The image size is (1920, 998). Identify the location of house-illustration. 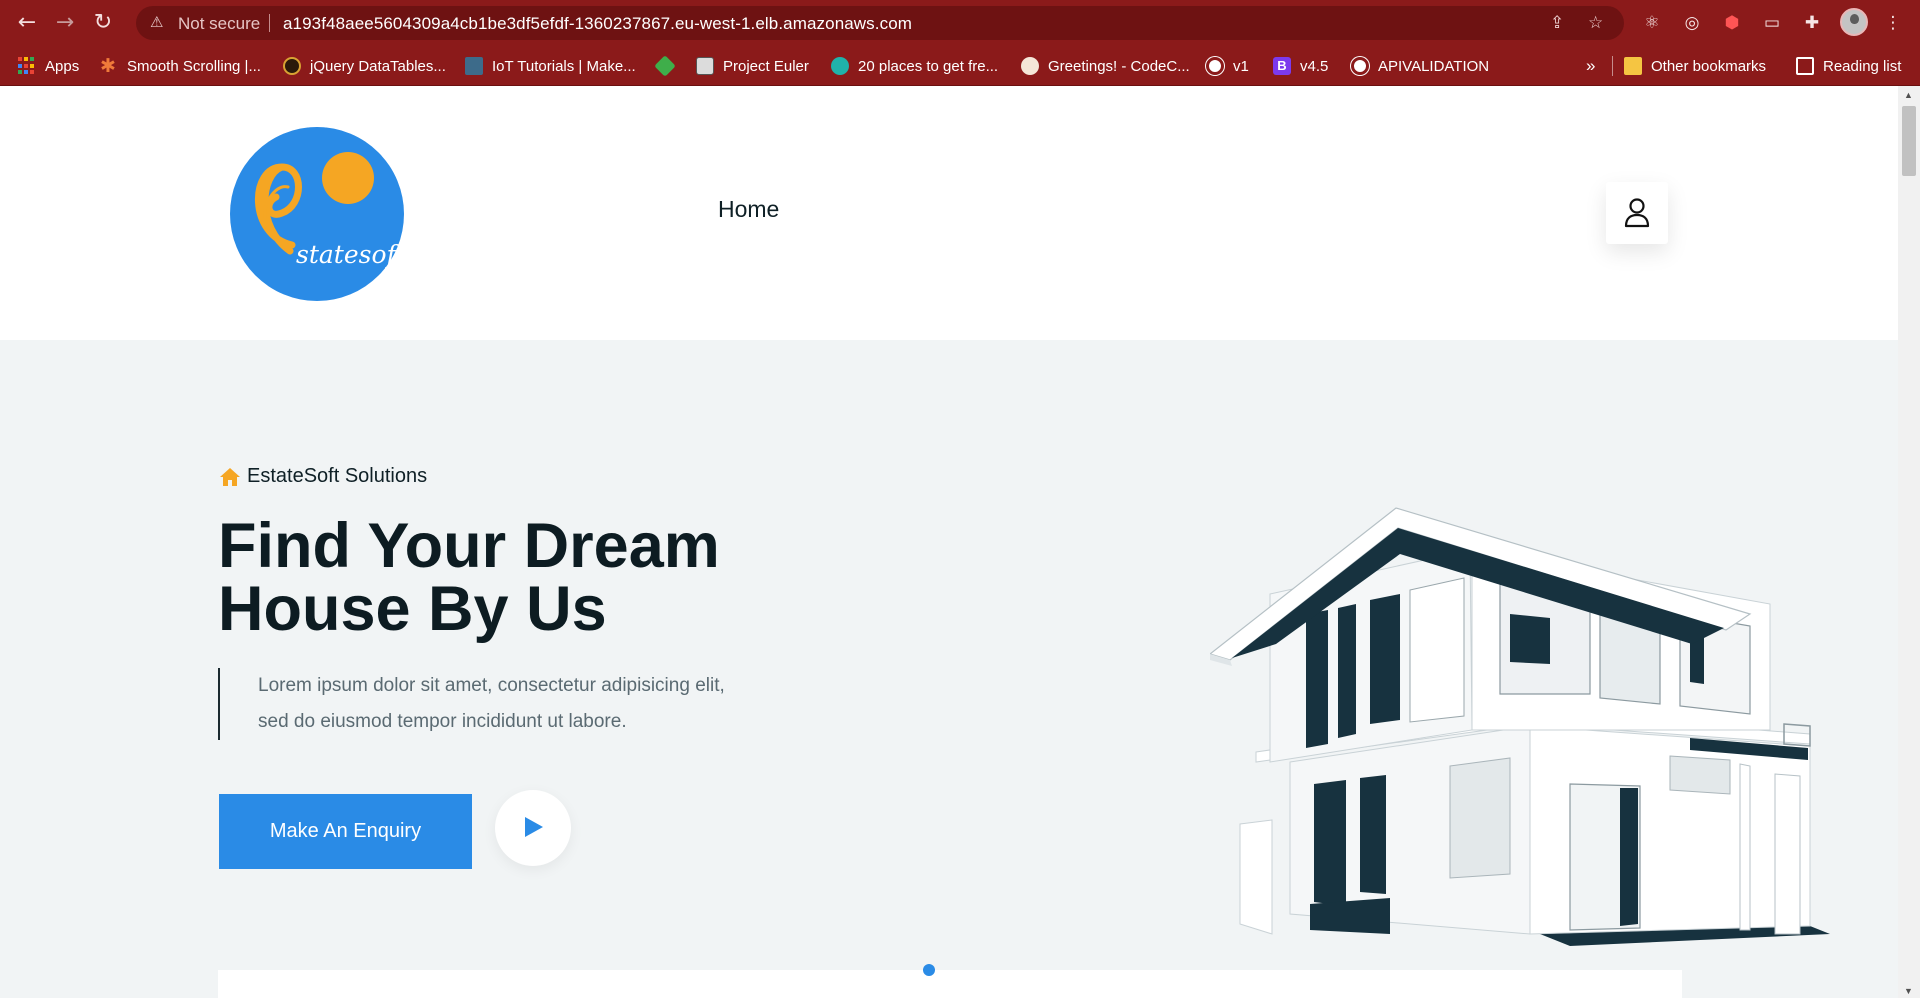
(1520, 726).